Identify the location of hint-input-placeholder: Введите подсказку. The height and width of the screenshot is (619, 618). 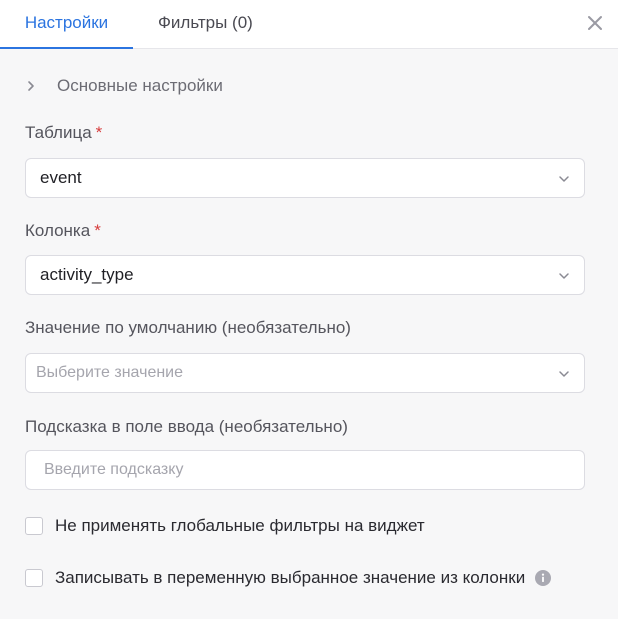
(114, 469).